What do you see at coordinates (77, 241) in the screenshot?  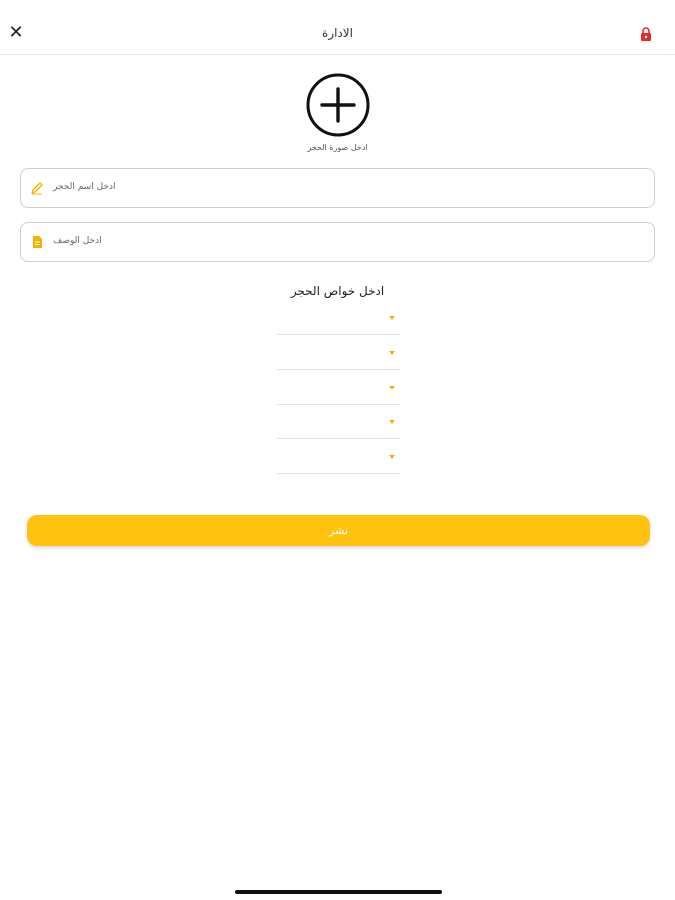 I see `description-placeholder: ادخل الوصف` at bounding box center [77, 241].